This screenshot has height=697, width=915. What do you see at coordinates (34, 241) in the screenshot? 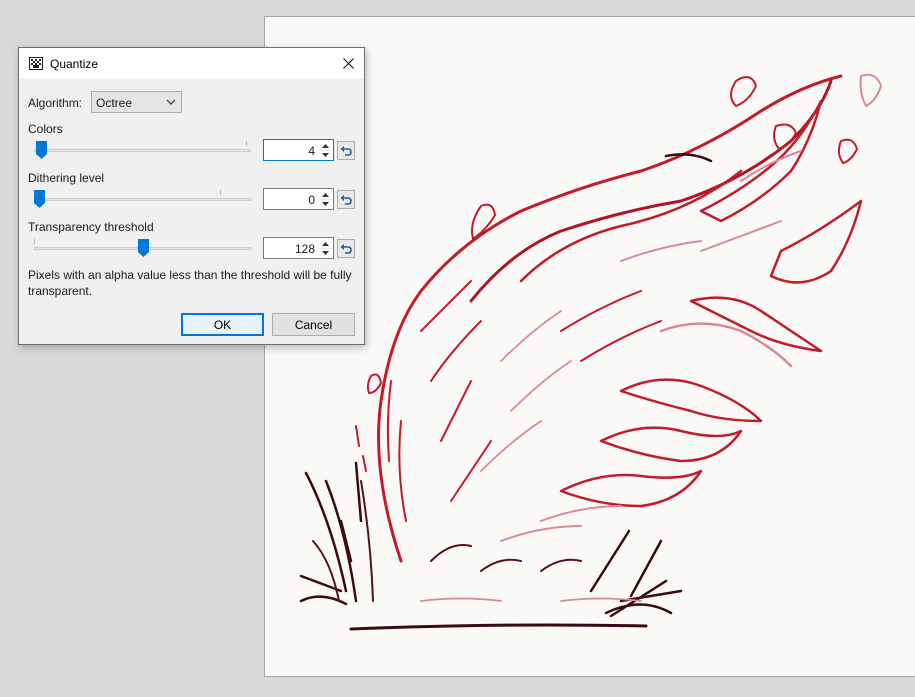
I see `transparency-slider-tick` at bounding box center [34, 241].